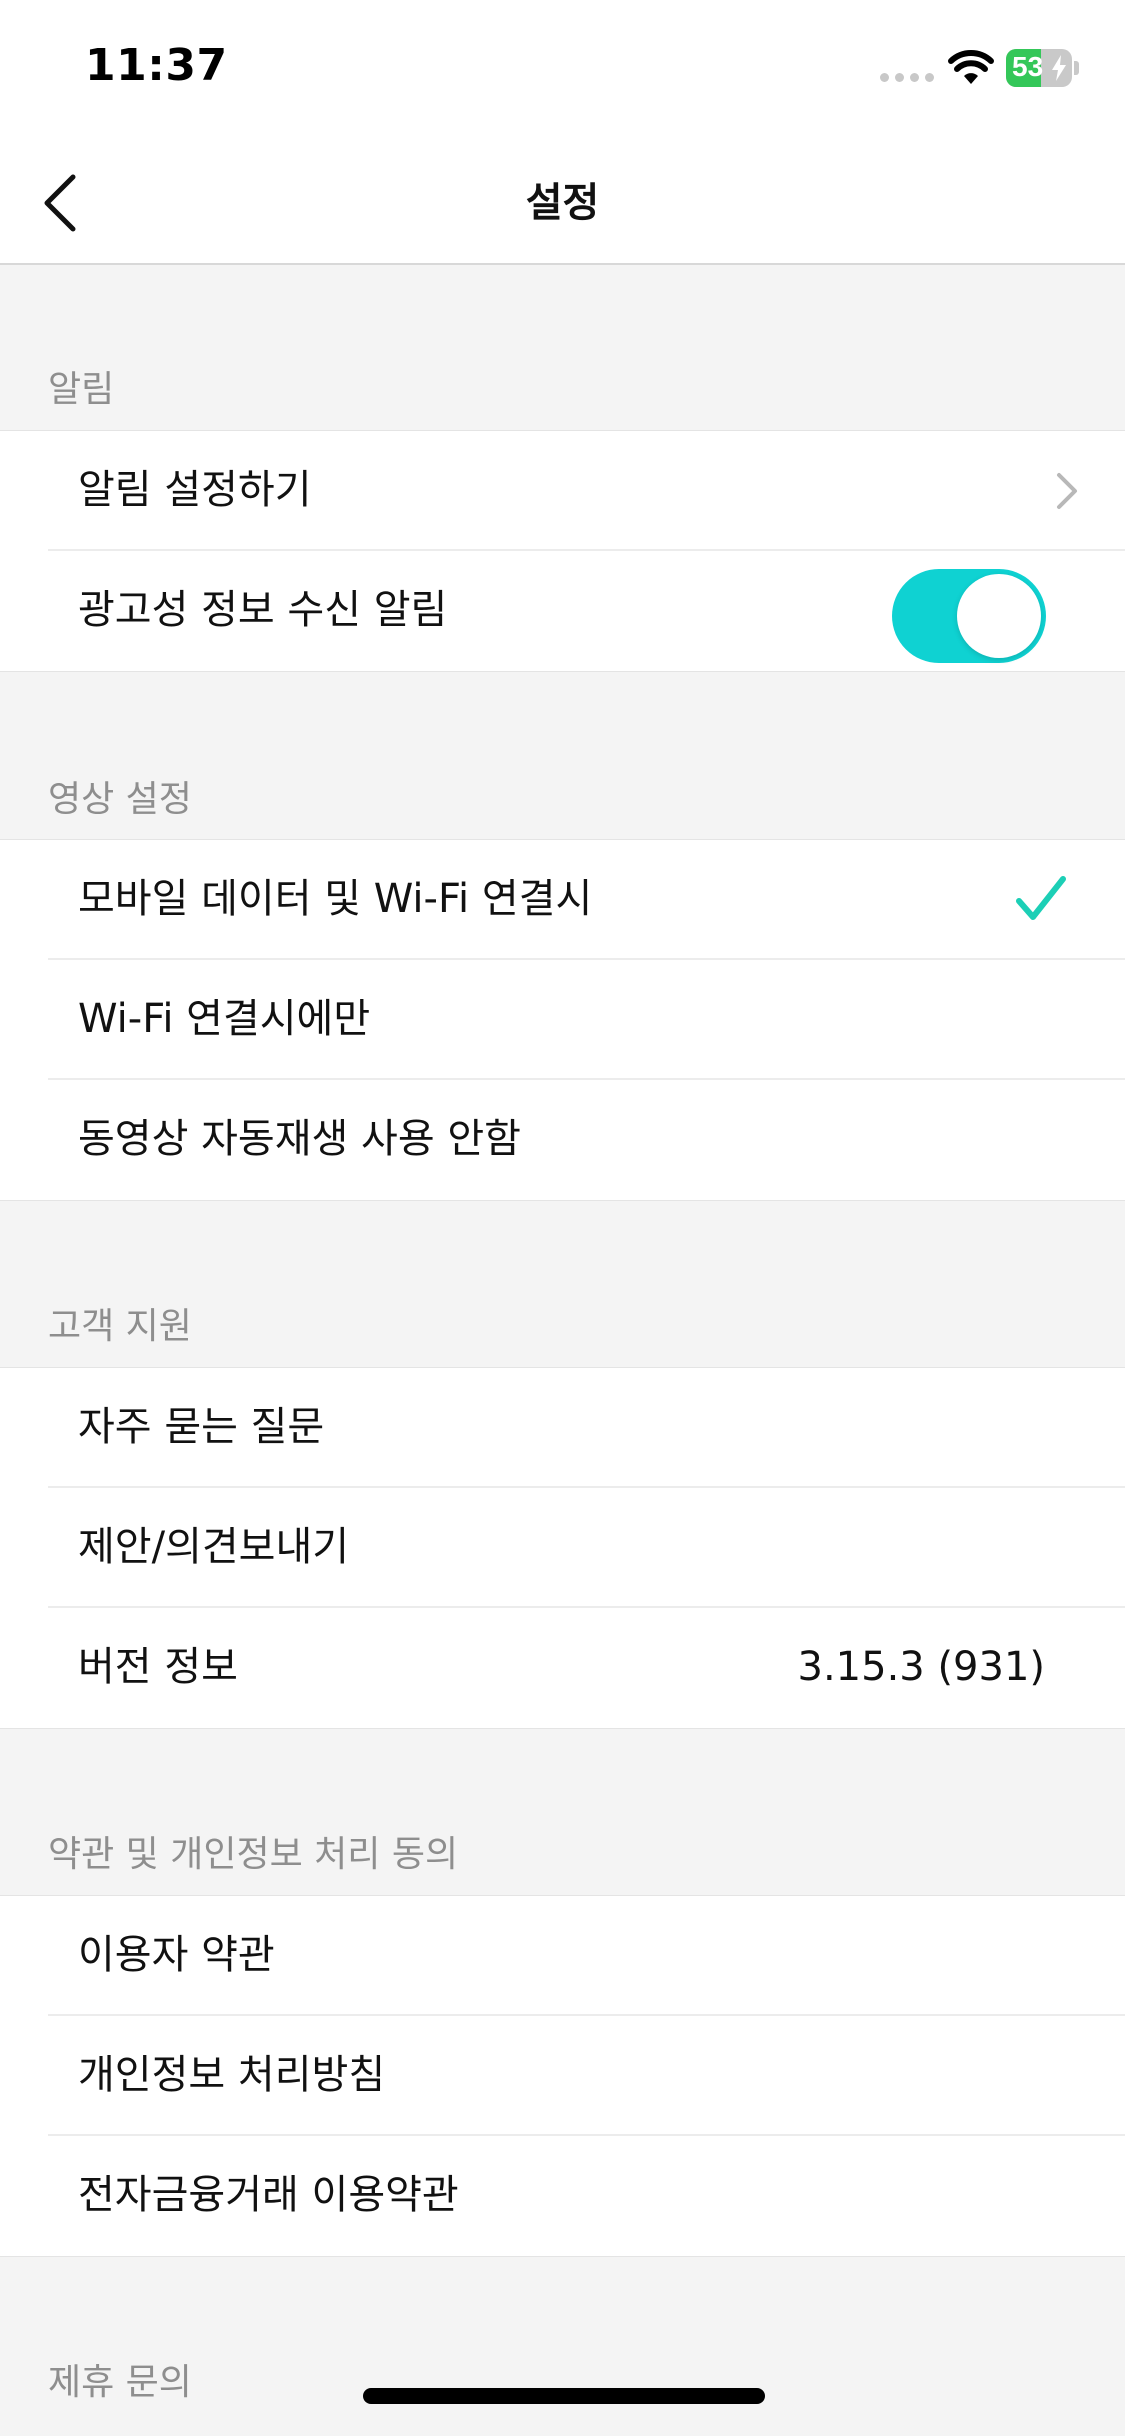  I want to click on row-feedback: 제안/의견보내기, so click(586, 1548).